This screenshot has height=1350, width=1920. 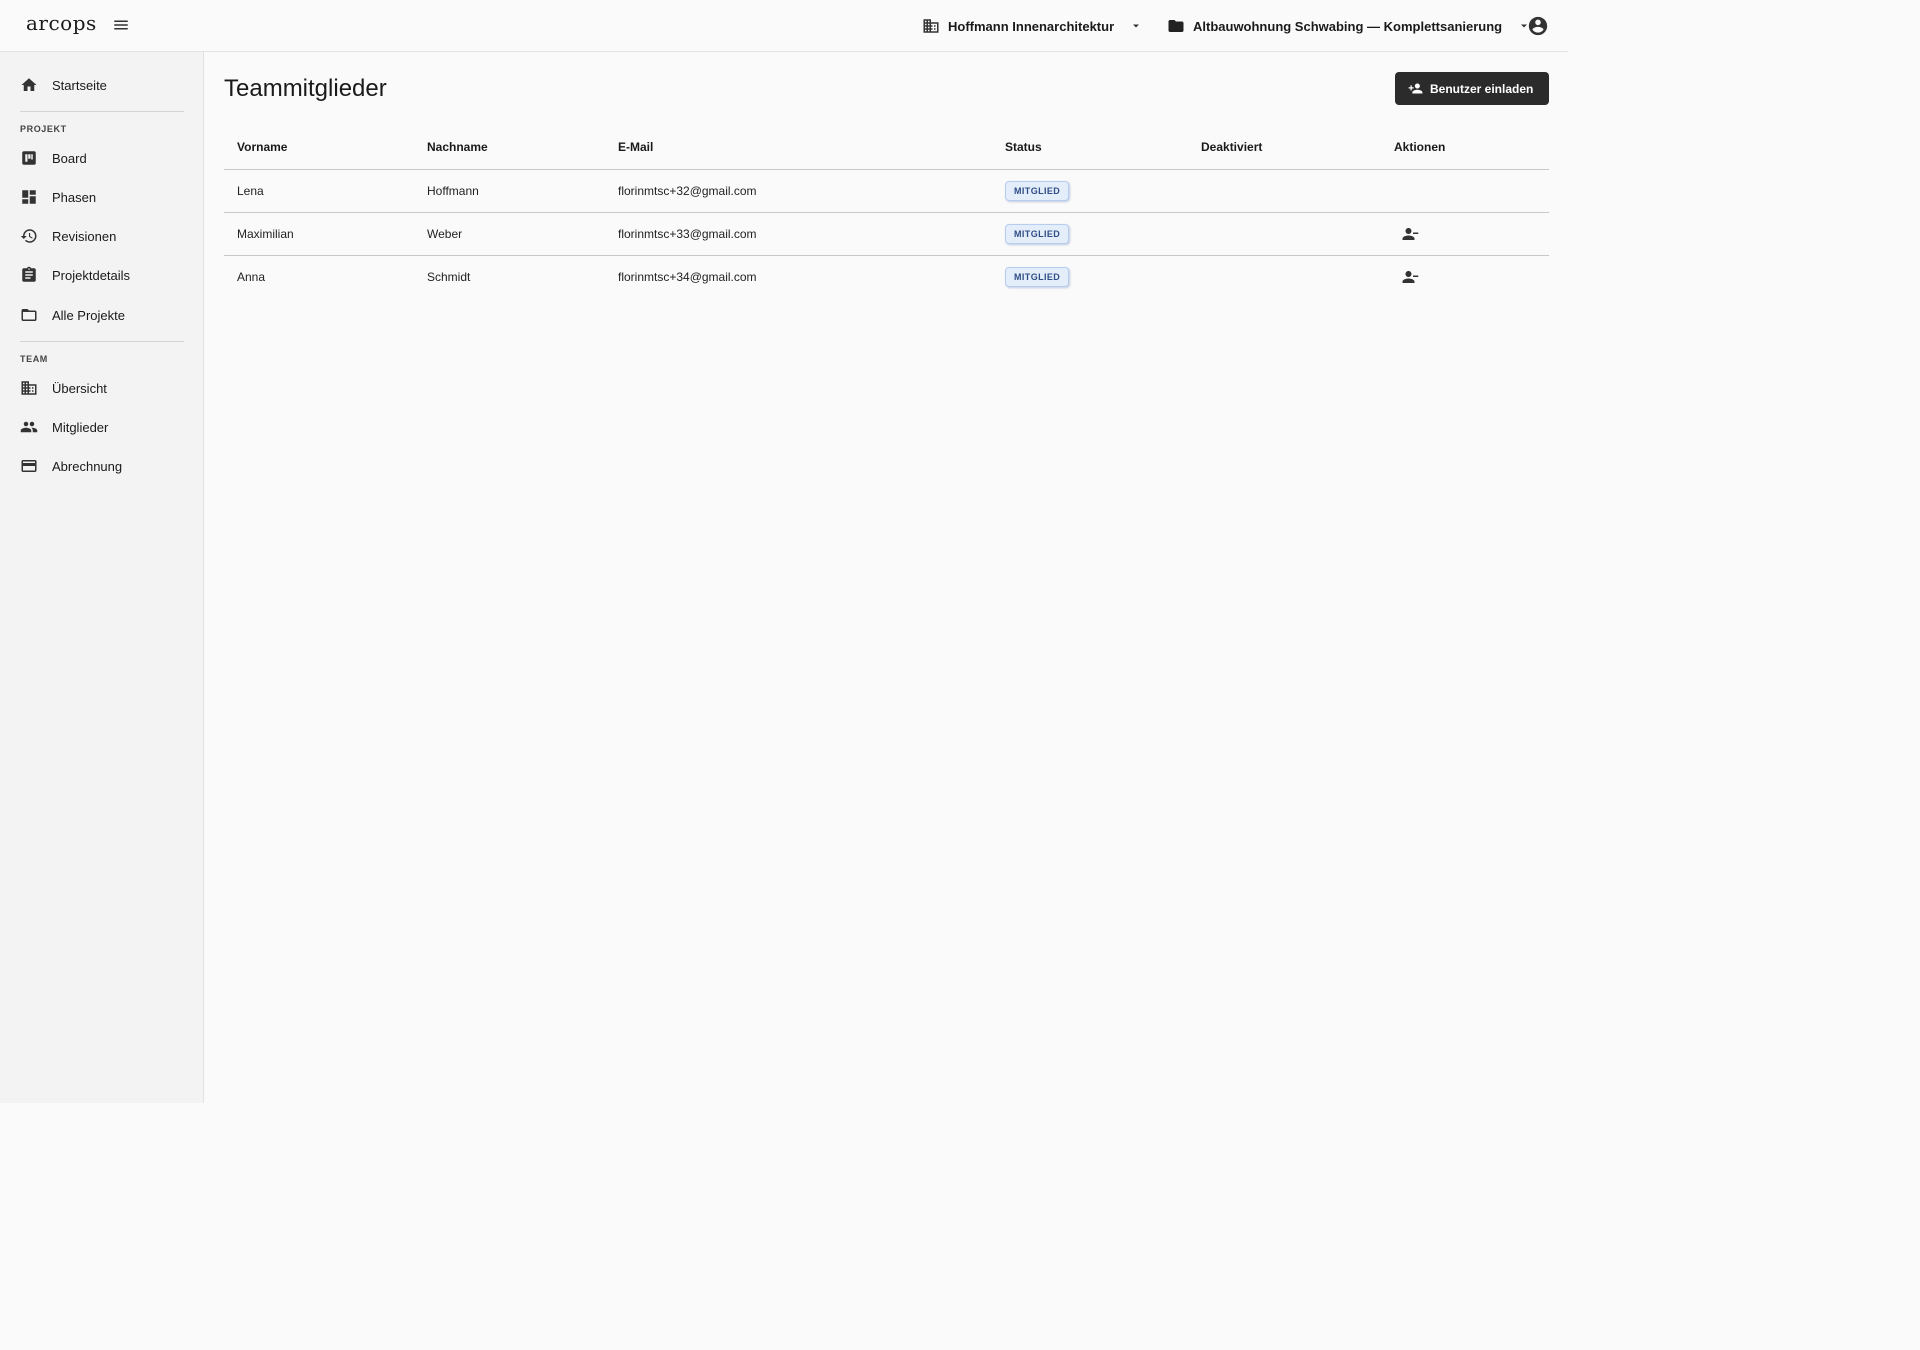 I want to click on column-header-nachname: Nachname, so click(x=457, y=147).